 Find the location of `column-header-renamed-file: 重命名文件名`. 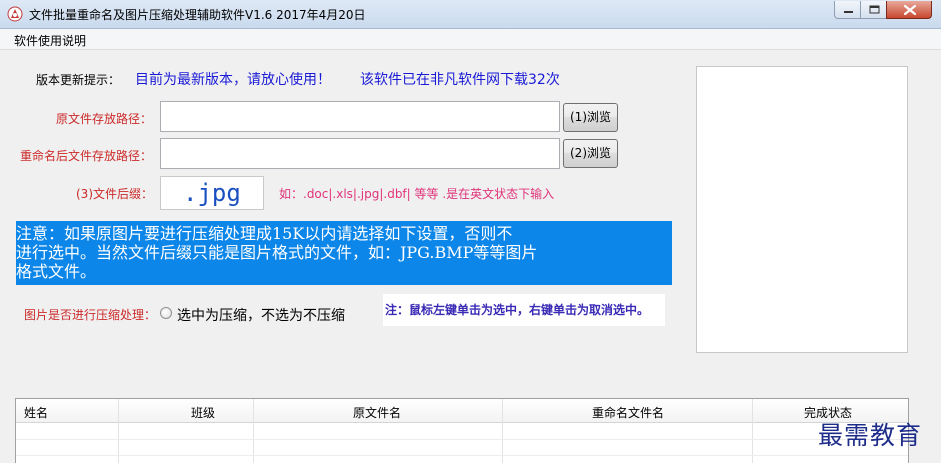

column-header-renamed-file: 重命名文件名 is located at coordinates (628, 412).